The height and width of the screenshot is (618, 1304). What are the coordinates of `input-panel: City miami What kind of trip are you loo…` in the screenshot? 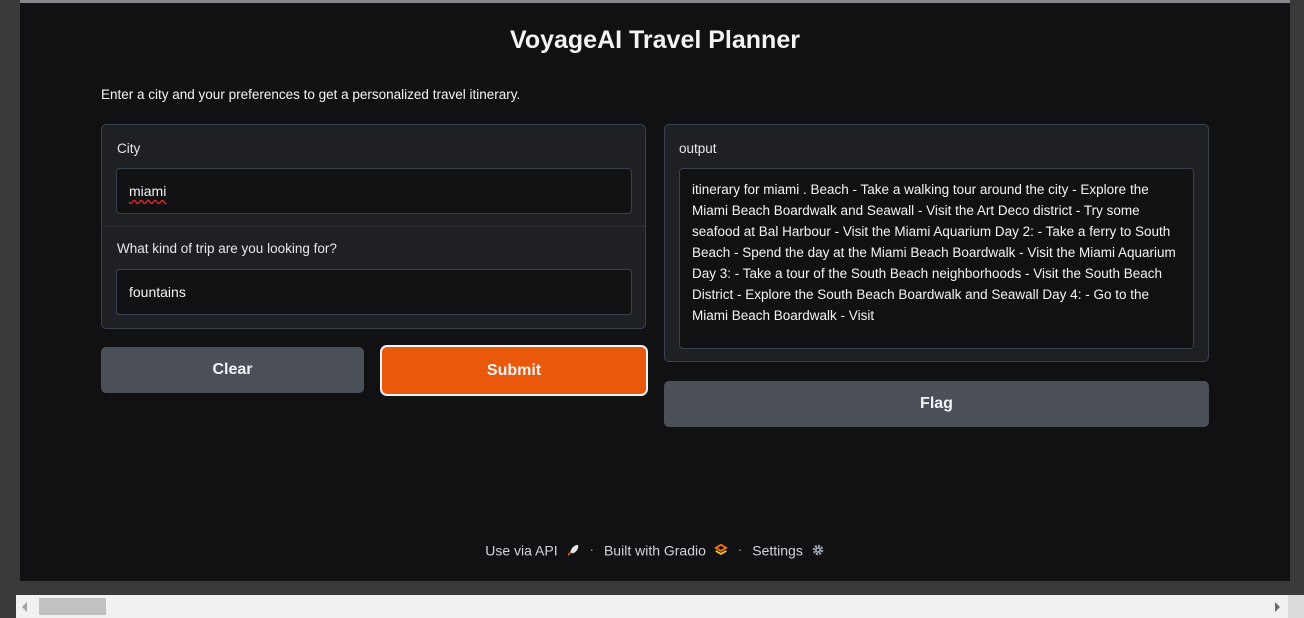 It's located at (373, 226).